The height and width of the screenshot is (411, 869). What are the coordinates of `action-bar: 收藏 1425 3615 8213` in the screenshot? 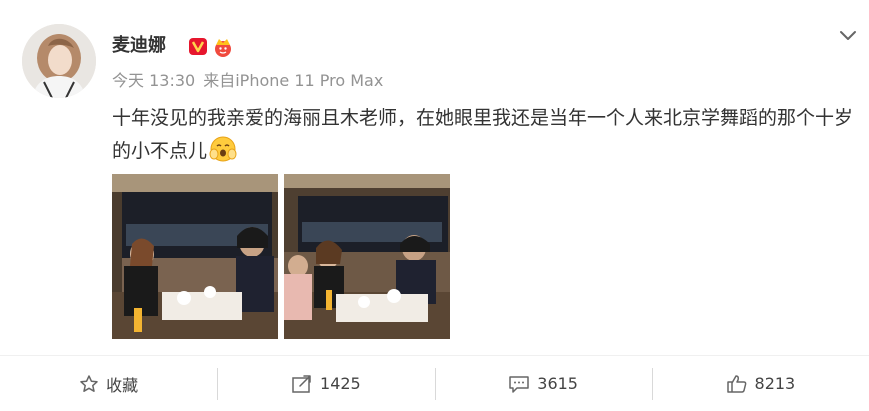 It's located at (434, 383).